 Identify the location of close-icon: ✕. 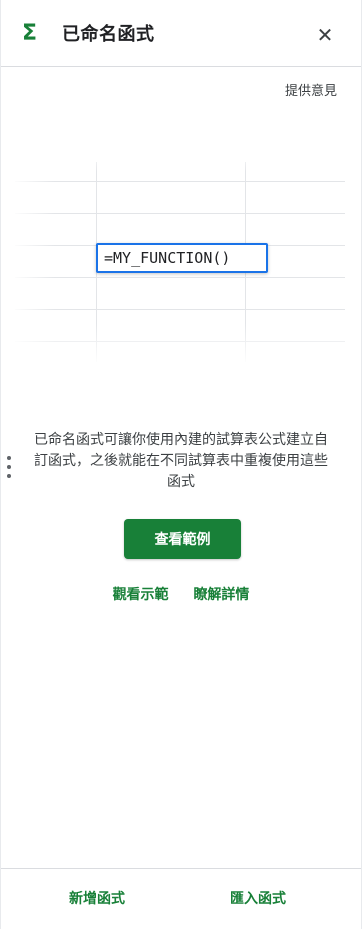
(325, 35).